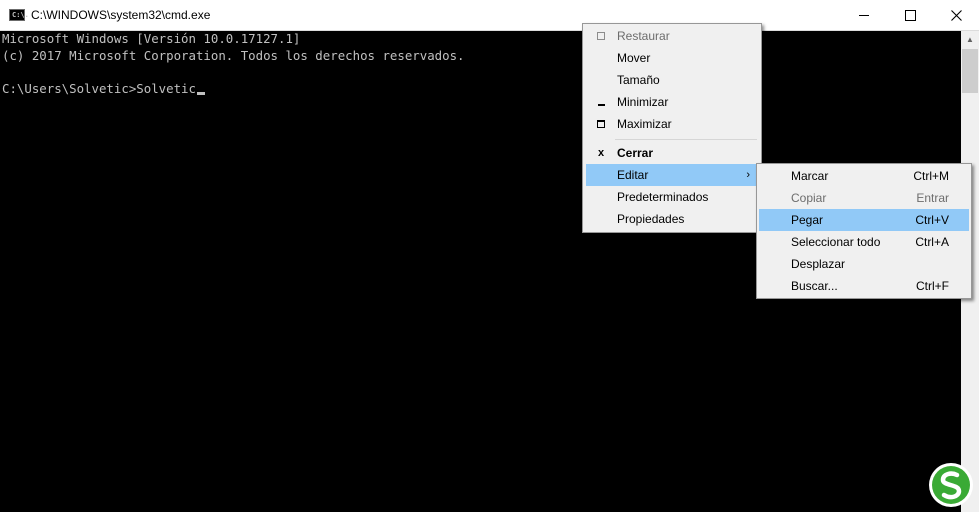  What do you see at coordinates (121, 15) in the screenshot?
I see `window-title: C:\WINDOWS\system32\cmd.exe` at bounding box center [121, 15].